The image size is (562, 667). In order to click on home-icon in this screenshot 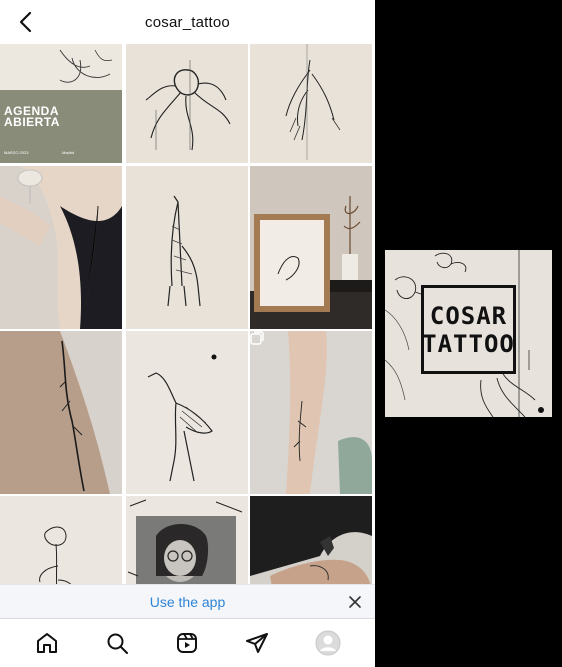, I will do `click(47, 643)`.